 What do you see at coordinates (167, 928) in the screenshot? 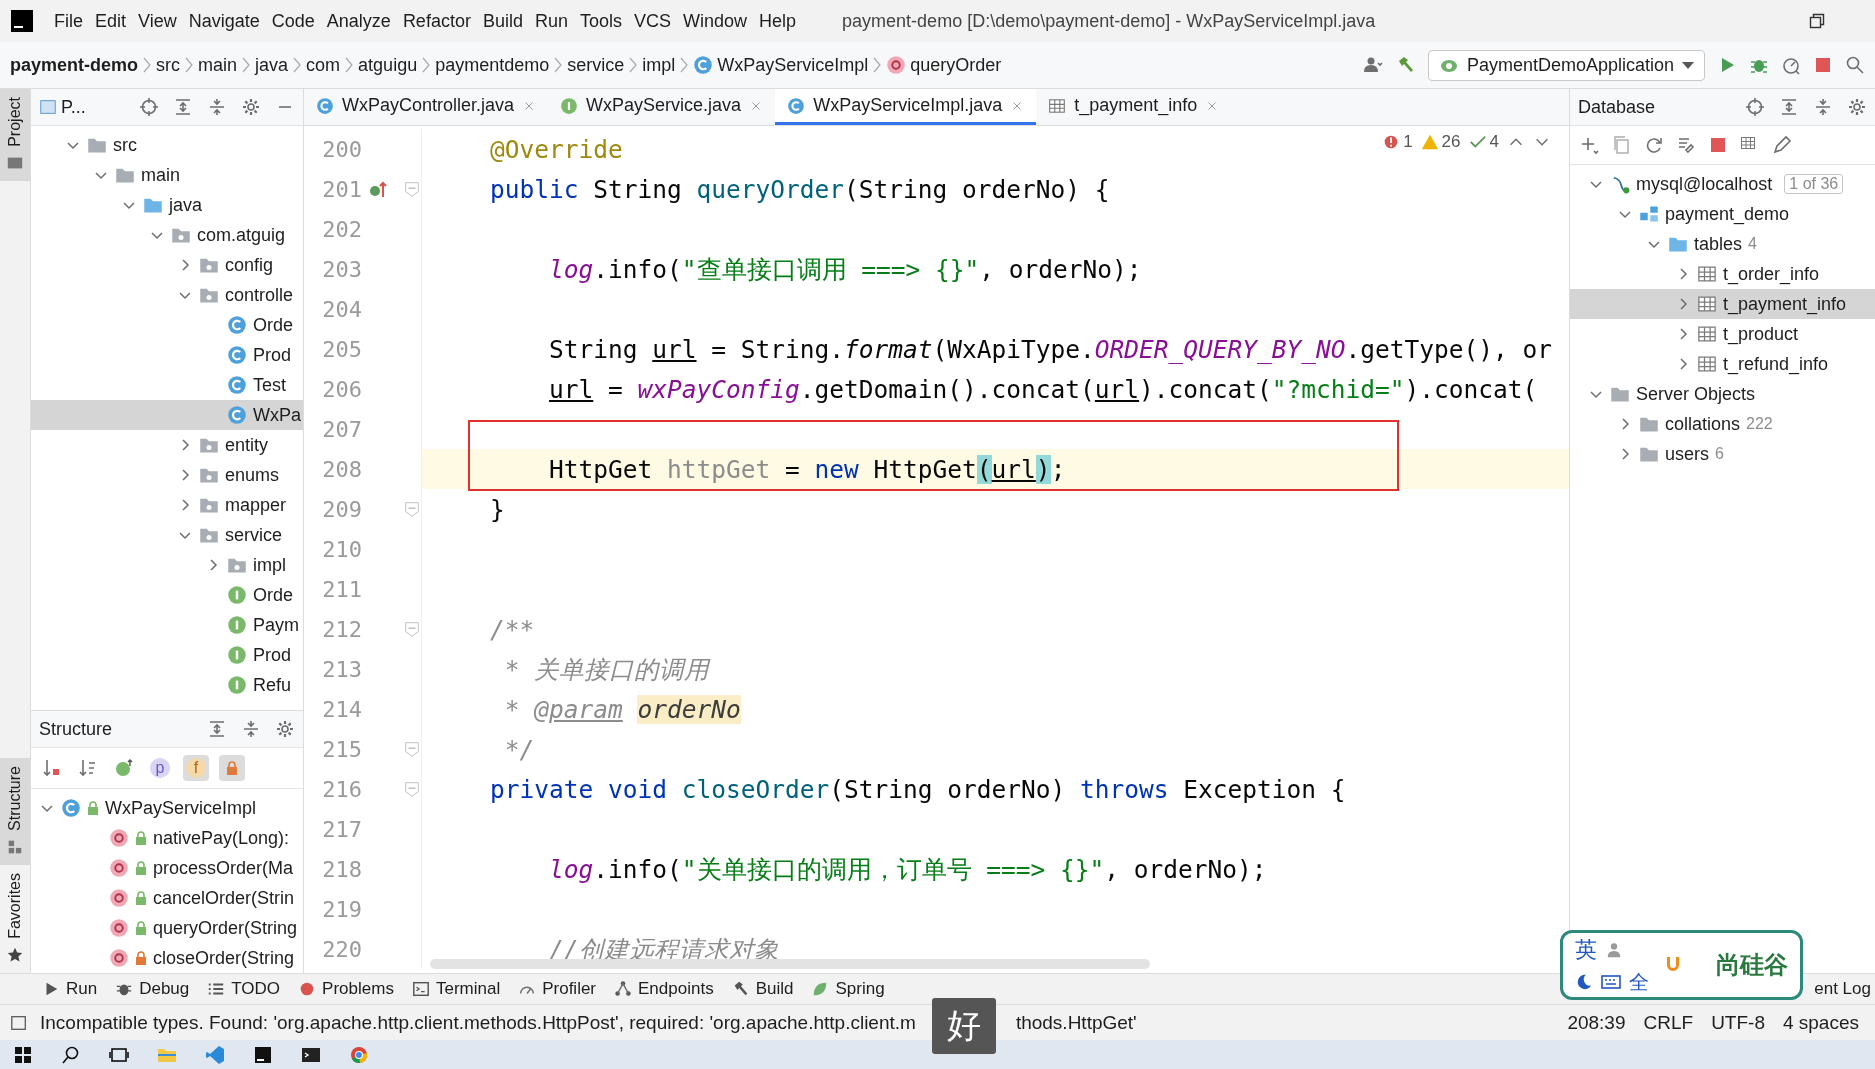
I see `tree-item: queryOrder(String` at bounding box center [167, 928].